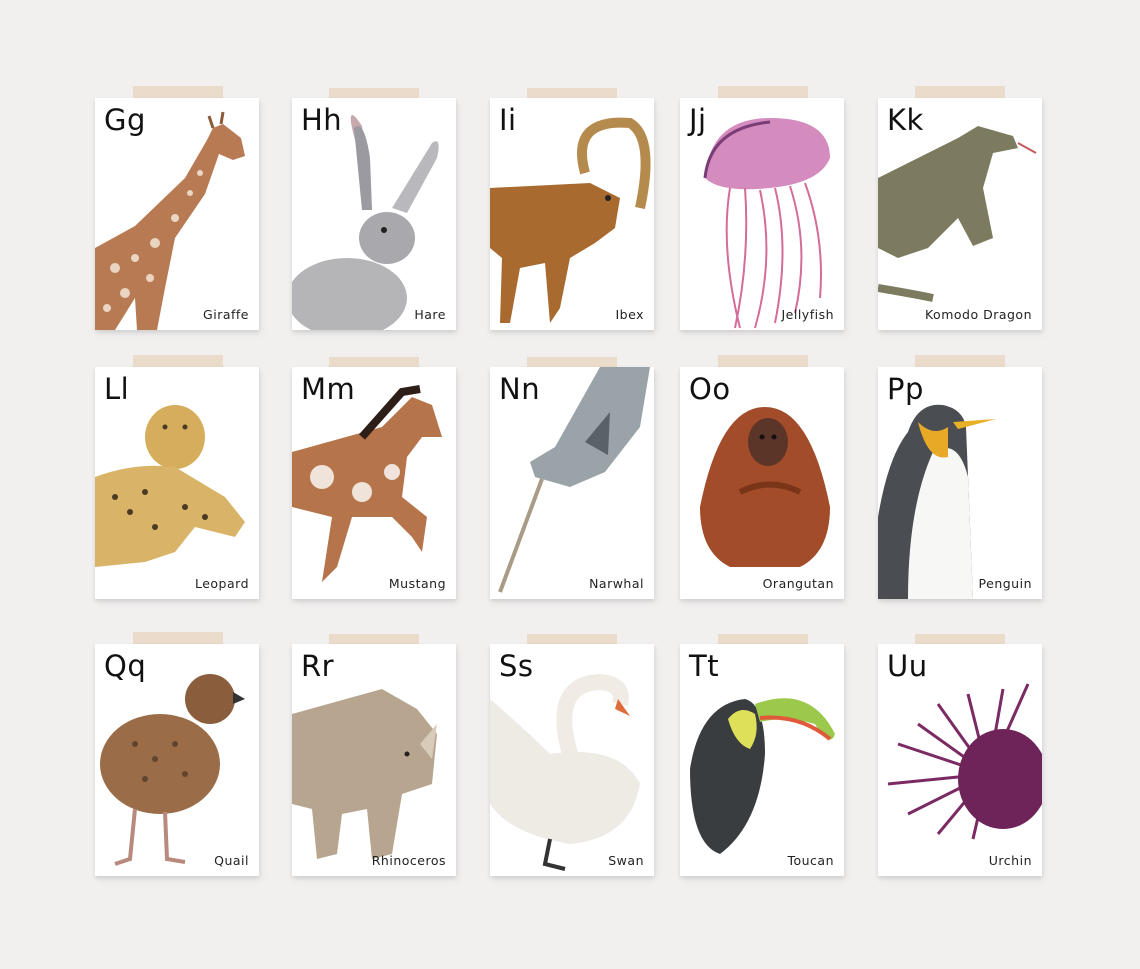 The width and height of the screenshot is (1140, 969). What do you see at coordinates (905, 389) in the screenshot?
I see `card-letter: Pp` at bounding box center [905, 389].